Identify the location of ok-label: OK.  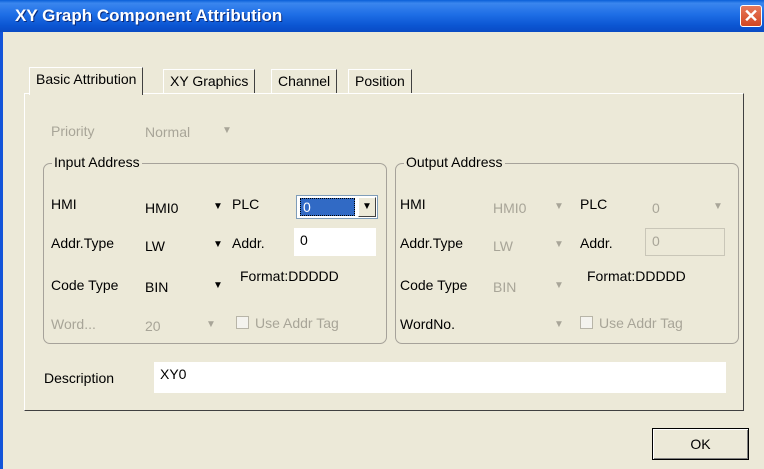
(700, 444).